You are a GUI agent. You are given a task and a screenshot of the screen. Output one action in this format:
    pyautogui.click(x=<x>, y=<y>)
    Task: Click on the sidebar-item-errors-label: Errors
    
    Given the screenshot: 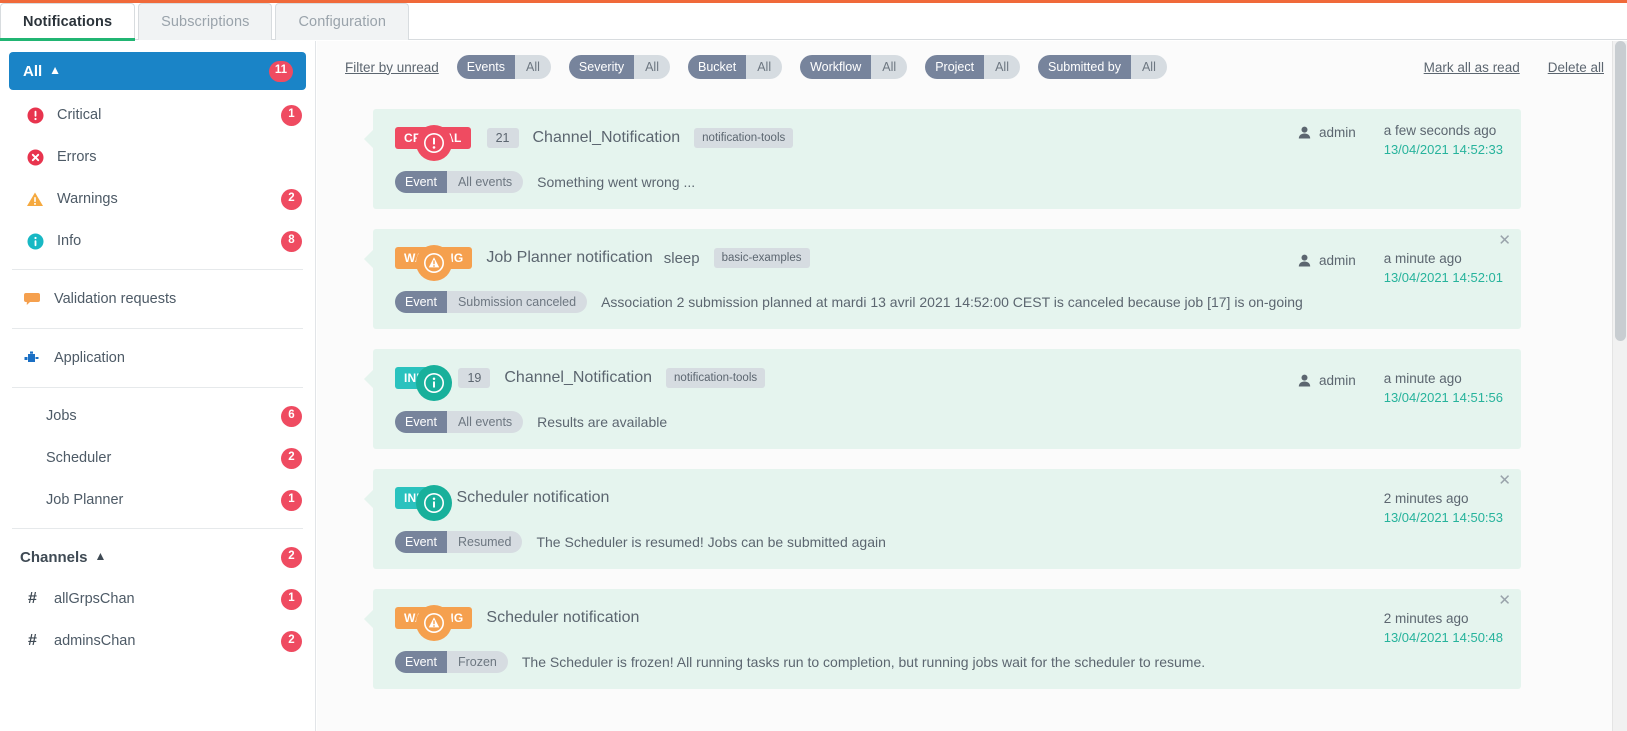 What is the action you would take?
    pyautogui.click(x=77, y=157)
    